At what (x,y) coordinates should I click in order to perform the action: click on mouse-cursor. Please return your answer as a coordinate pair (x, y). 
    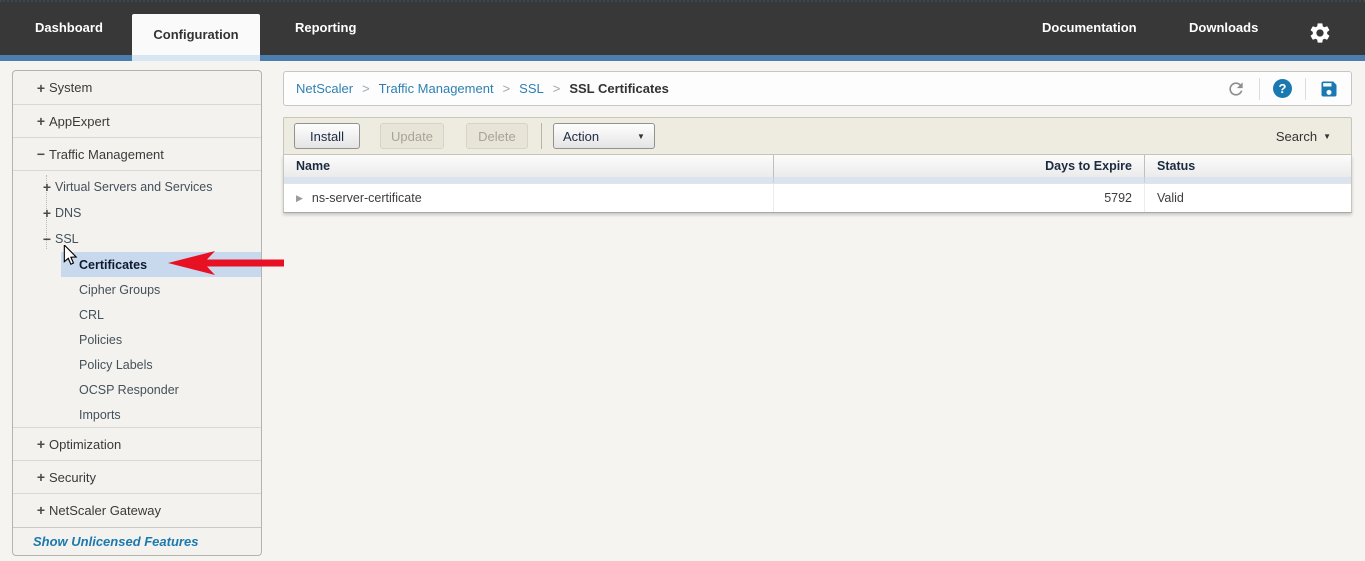
    Looking at the image, I should click on (70, 257).